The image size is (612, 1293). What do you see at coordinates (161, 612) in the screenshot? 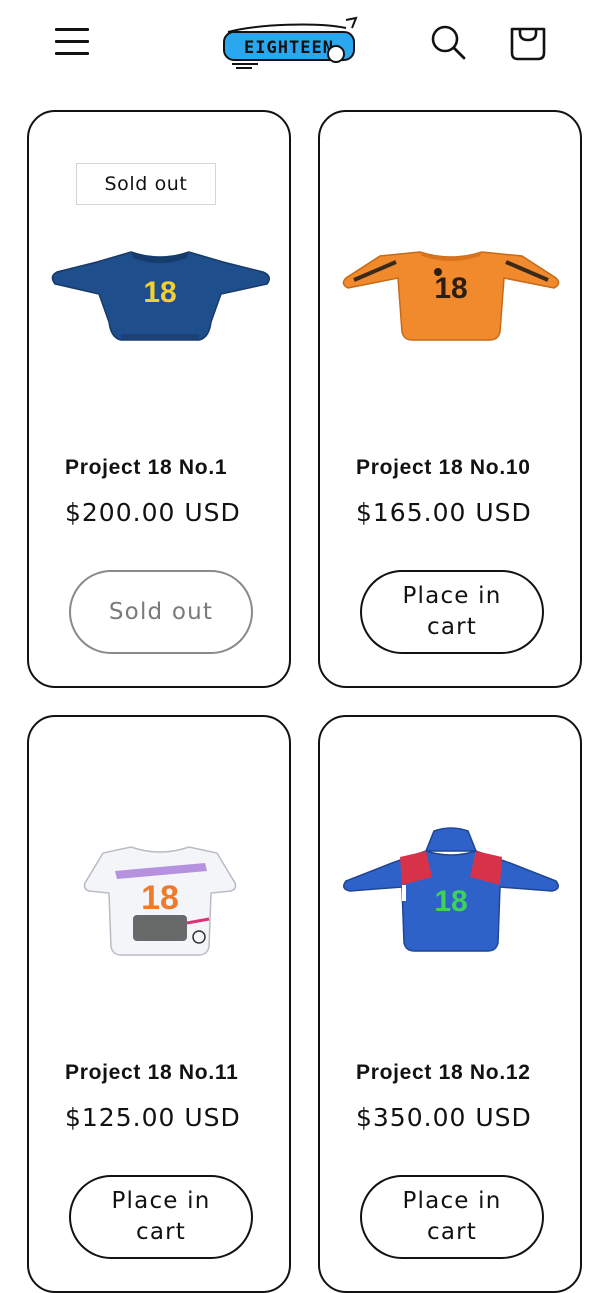
I see `sold-out-button: Sold out` at bounding box center [161, 612].